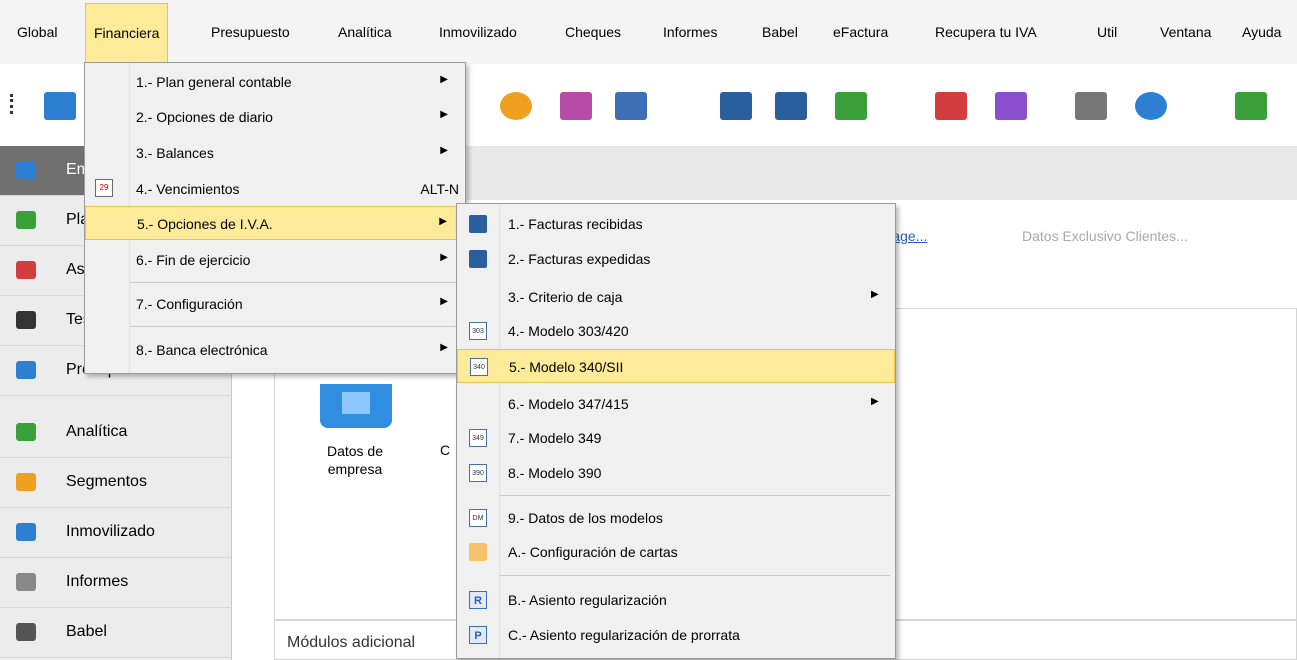  Describe the element at coordinates (26, 220) in the screenshot. I see `plan-icon` at that location.